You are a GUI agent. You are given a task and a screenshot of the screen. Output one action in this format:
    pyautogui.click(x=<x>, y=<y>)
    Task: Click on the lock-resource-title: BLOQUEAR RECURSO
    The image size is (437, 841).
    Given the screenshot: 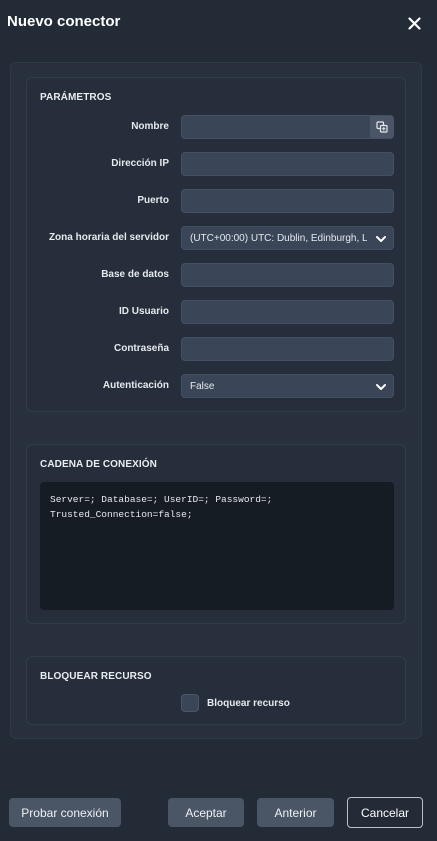 What is the action you would take?
    pyautogui.click(x=96, y=676)
    